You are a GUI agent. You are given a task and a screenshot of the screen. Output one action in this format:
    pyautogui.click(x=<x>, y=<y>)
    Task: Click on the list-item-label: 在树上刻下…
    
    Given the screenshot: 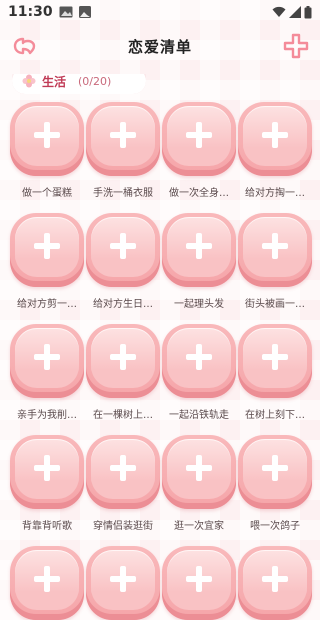 What is the action you would take?
    pyautogui.click(x=275, y=415)
    